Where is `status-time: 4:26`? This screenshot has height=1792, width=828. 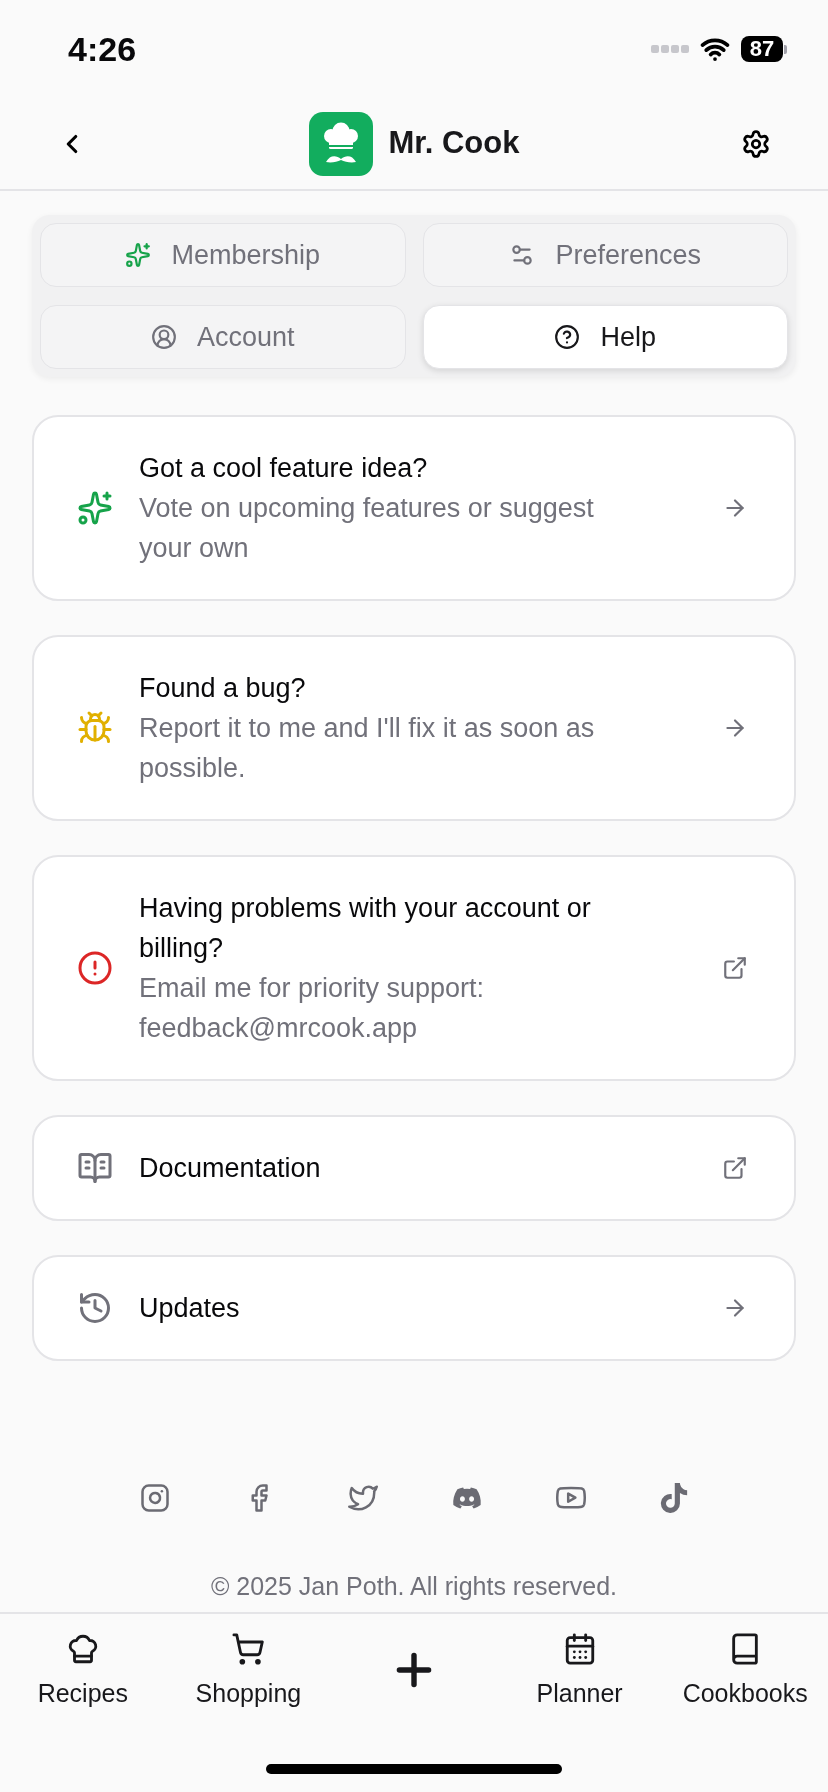
status-time: 4:26 is located at coordinates (102, 49).